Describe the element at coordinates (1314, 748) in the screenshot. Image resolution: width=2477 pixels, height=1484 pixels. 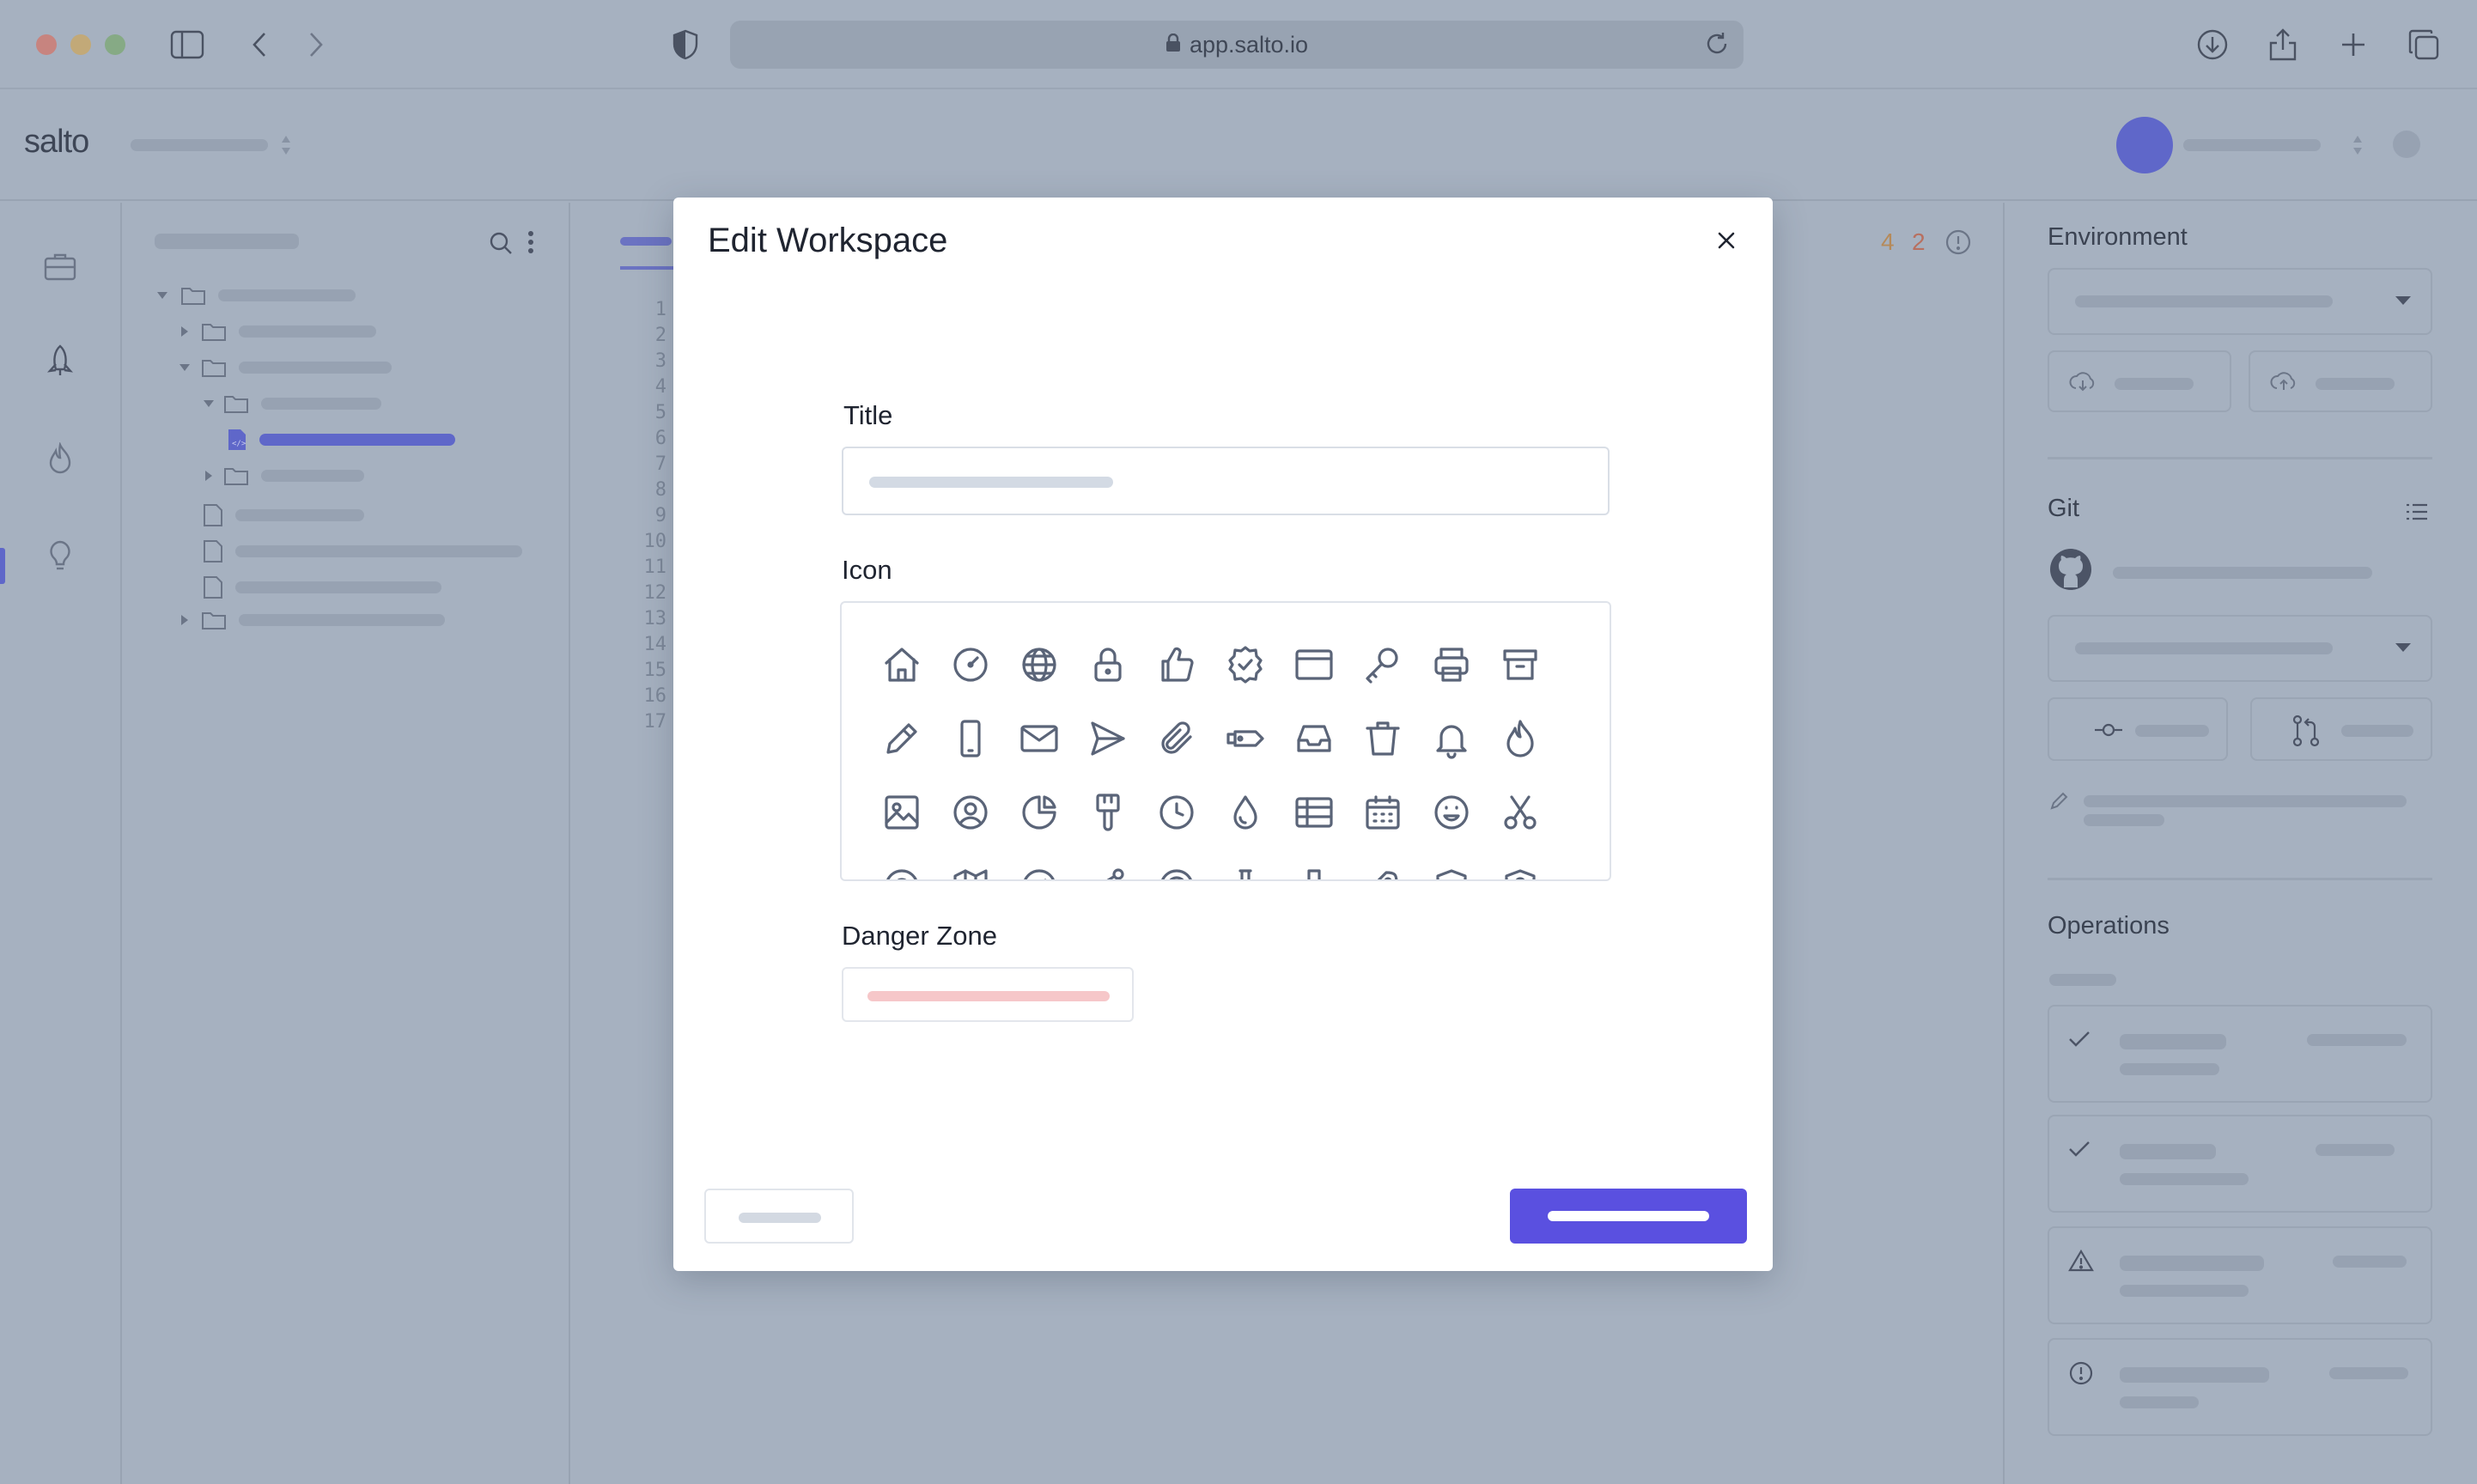
I see `inbox-icon` at that location.